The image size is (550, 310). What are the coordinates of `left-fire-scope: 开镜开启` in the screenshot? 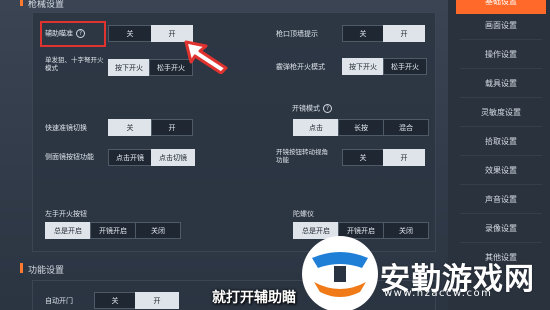 It's located at (113, 230).